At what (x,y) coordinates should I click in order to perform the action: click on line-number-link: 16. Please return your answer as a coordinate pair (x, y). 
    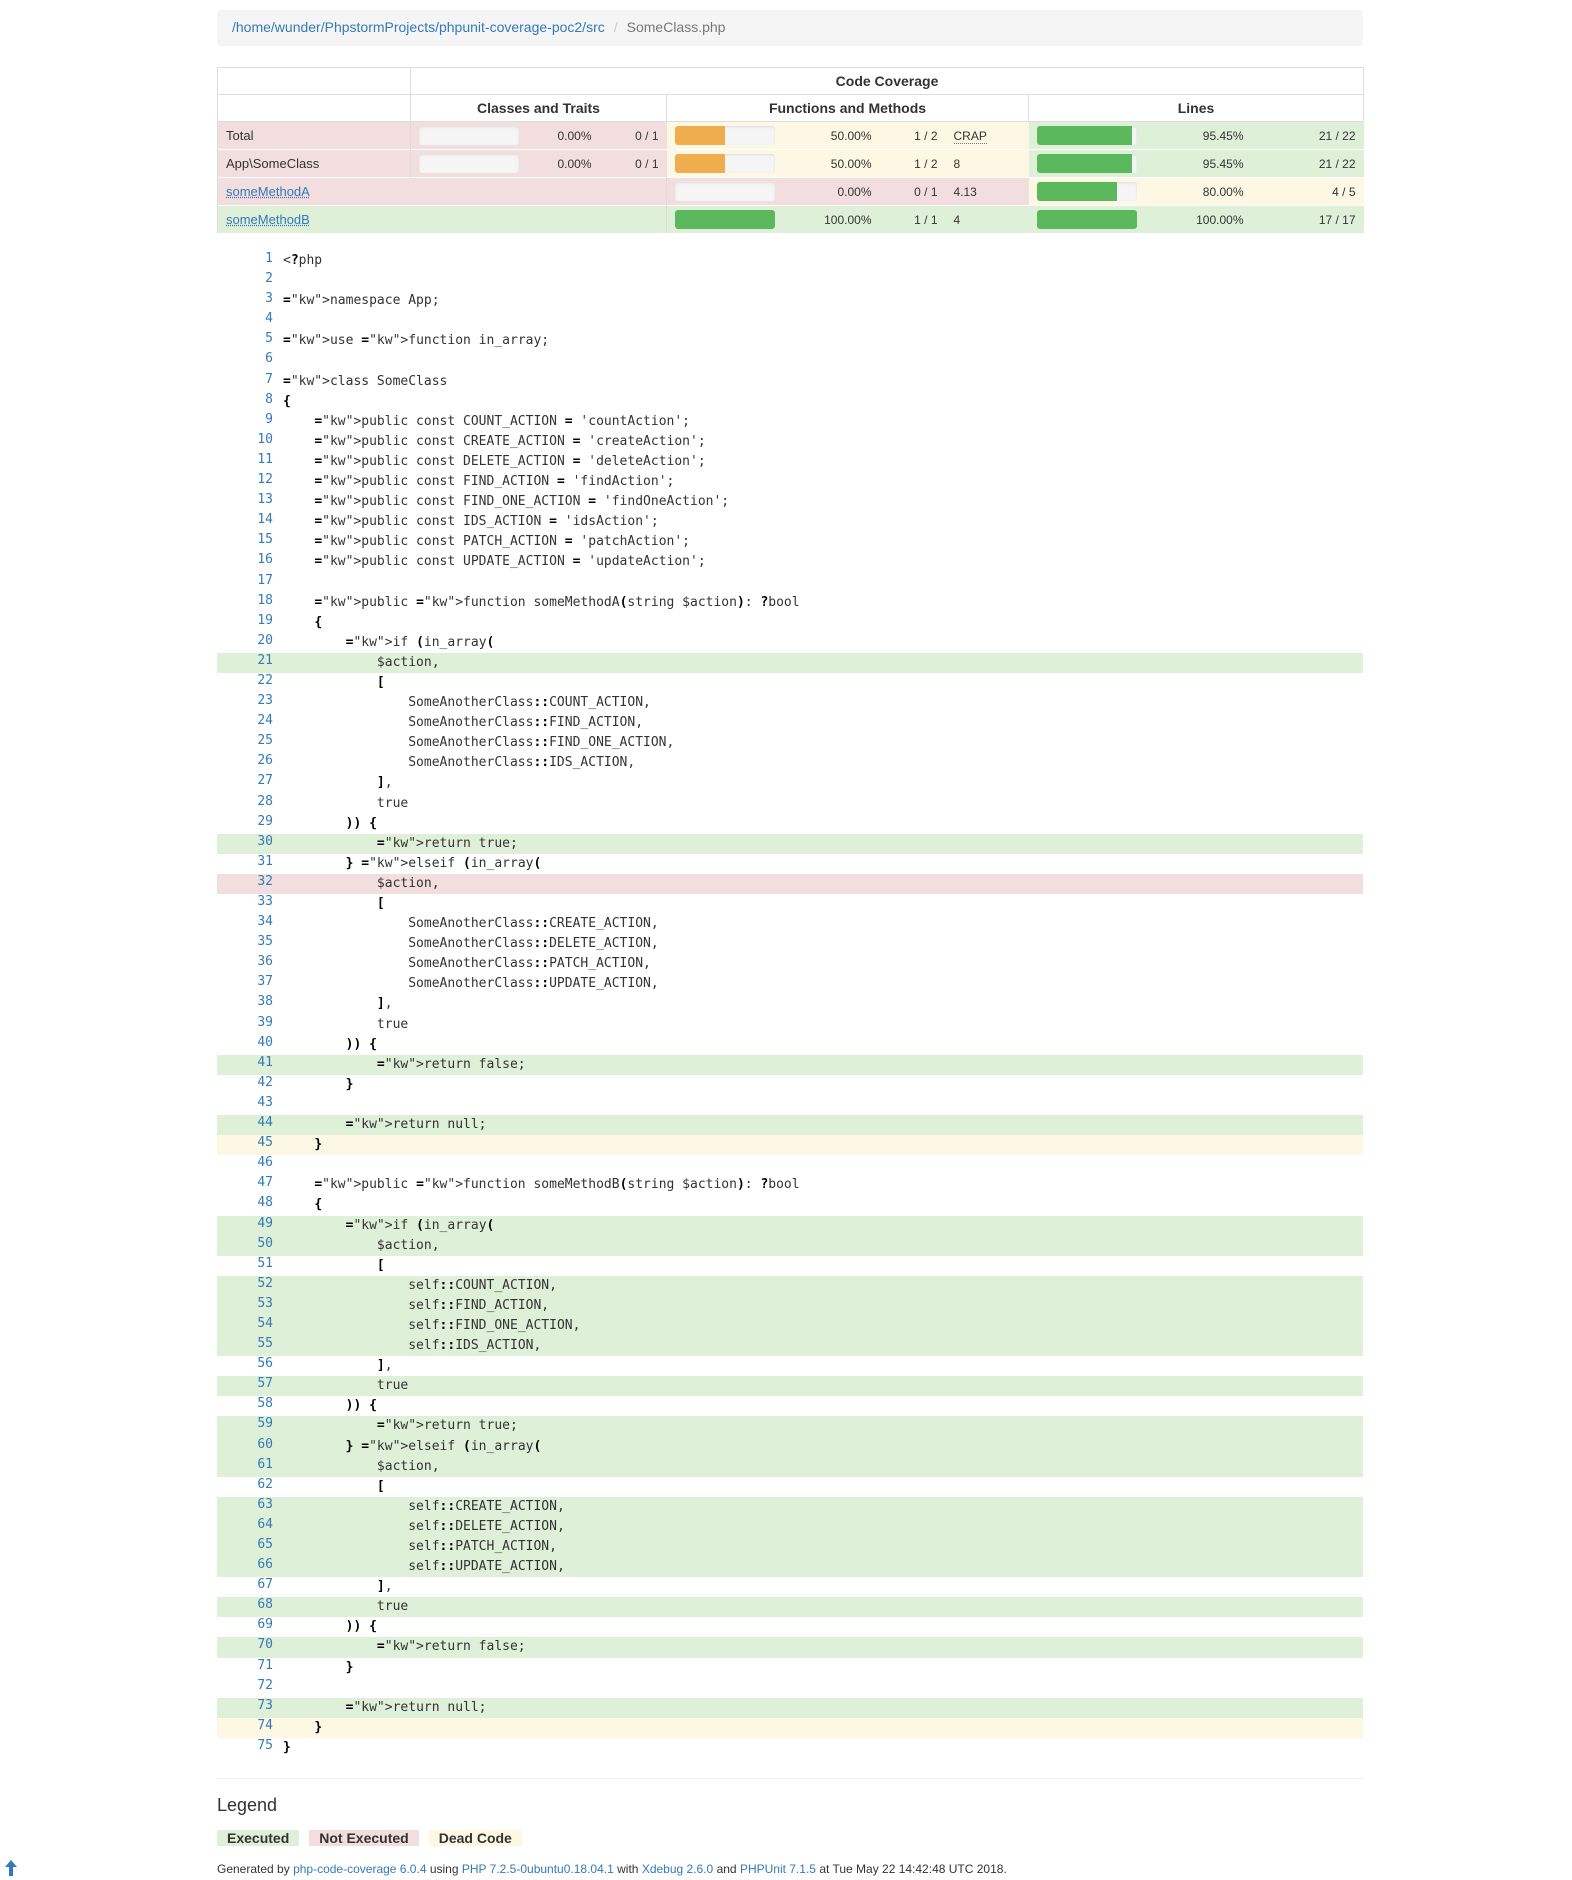
    Looking at the image, I should click on (250, 562).